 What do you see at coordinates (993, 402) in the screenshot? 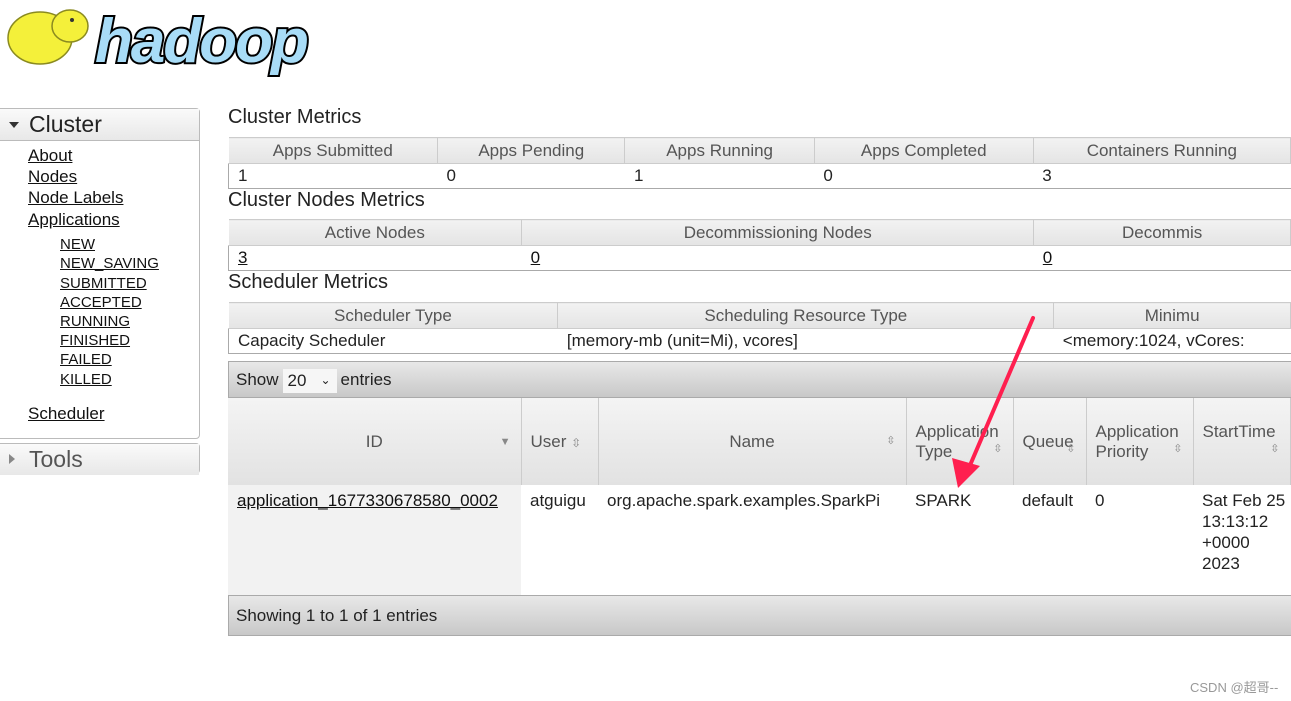
I see `annotation-arrow` at bounding box center [993, 402].